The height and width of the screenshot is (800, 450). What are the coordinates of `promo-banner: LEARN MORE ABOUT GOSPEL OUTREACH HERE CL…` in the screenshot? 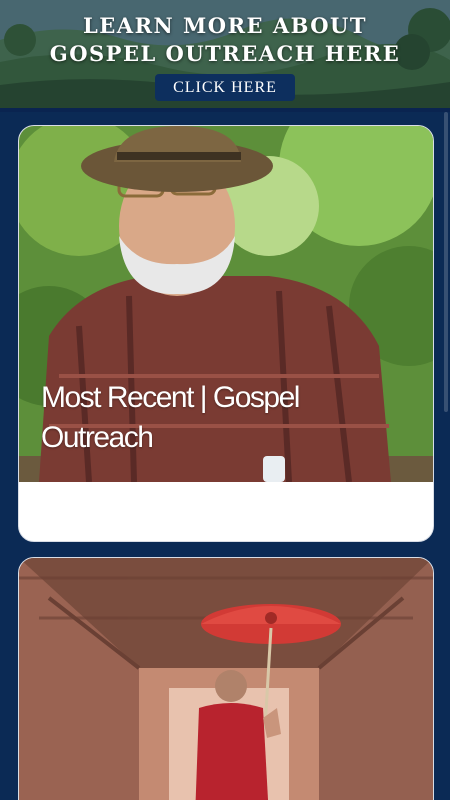 It's located at (225, 54).